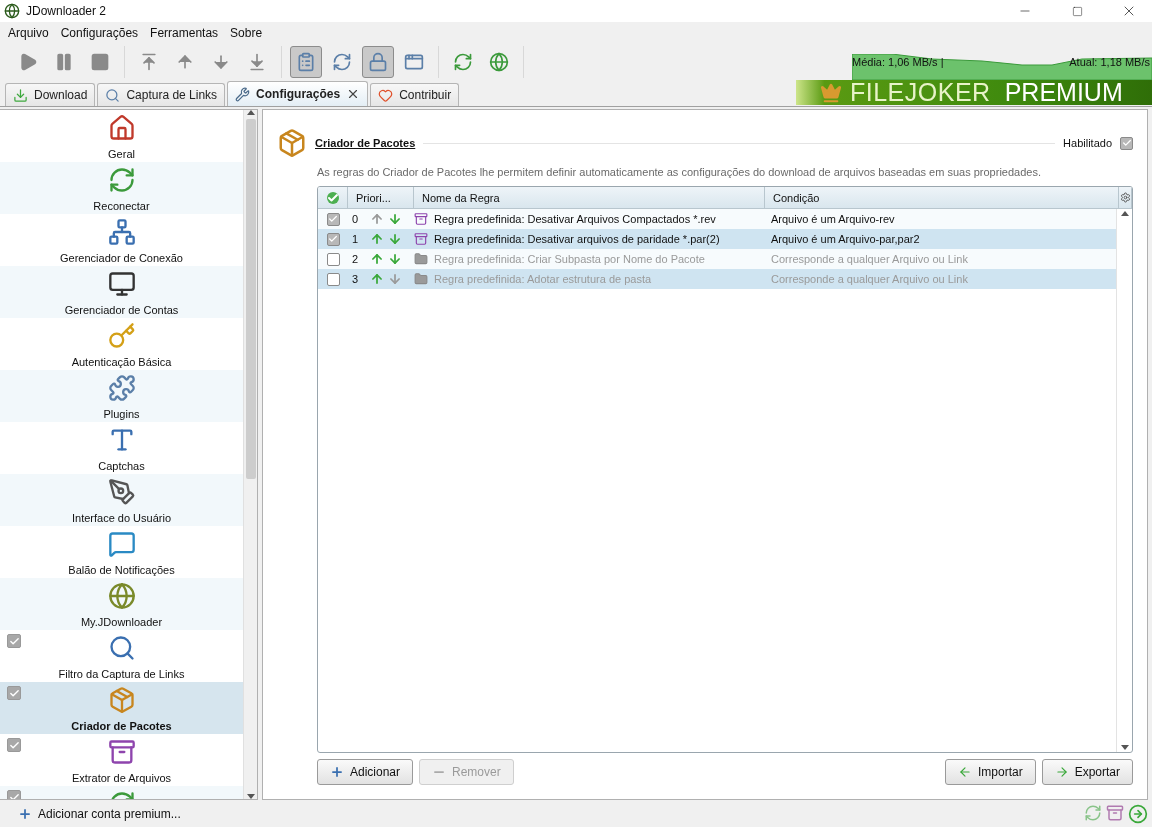 The height and width of the screenshot is (827, 1152). What do you see at coordinates (833, 219) in the screenshot?
I see `rule-condition: Arquivo é um Arquivo-rev` at bounding box center [833, 219].